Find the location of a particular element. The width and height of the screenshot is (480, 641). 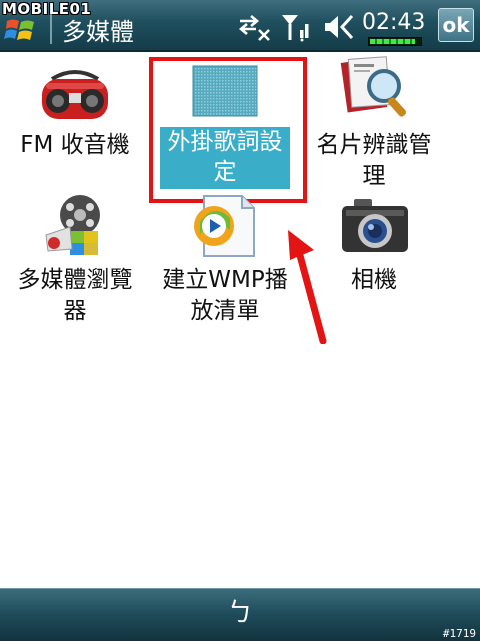

item-media-browser: 多媒體瀏覽 器 is located at coordinates (75, 296).